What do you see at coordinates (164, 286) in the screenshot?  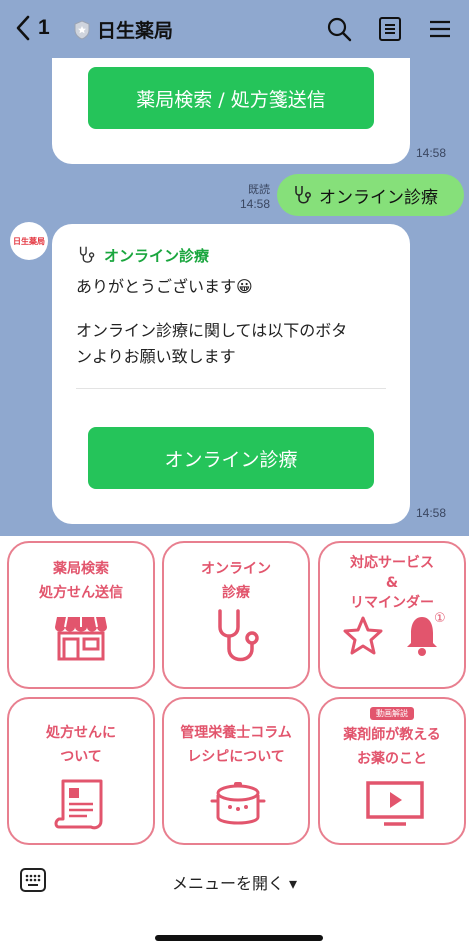 I see `reply-line-1: ありがとうございます😀` at bounding box center [164, 286].